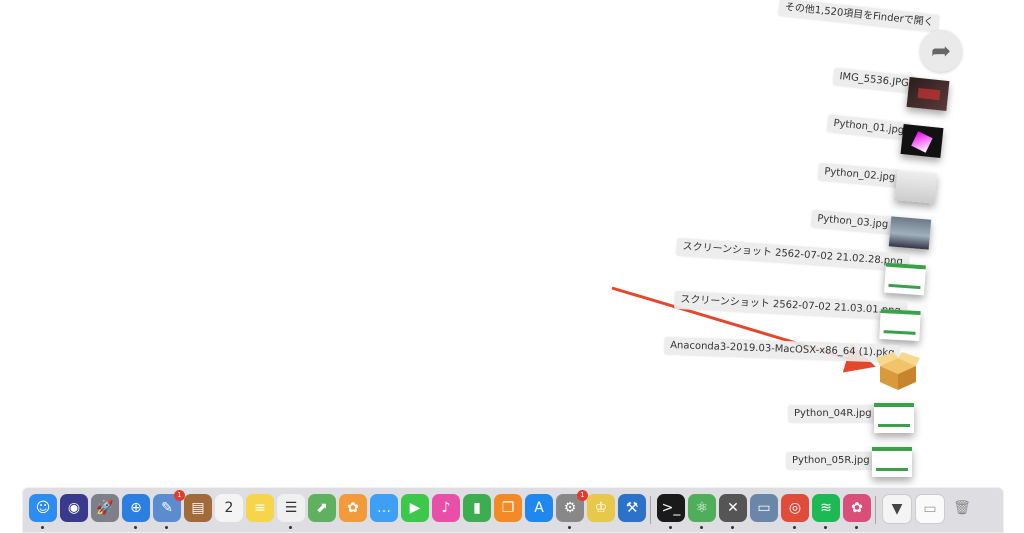 The image size is (1024, 533). Describe the element at coordinates (962, 508) in the screenshot. I see `trash-icon: 🗑` at that location.